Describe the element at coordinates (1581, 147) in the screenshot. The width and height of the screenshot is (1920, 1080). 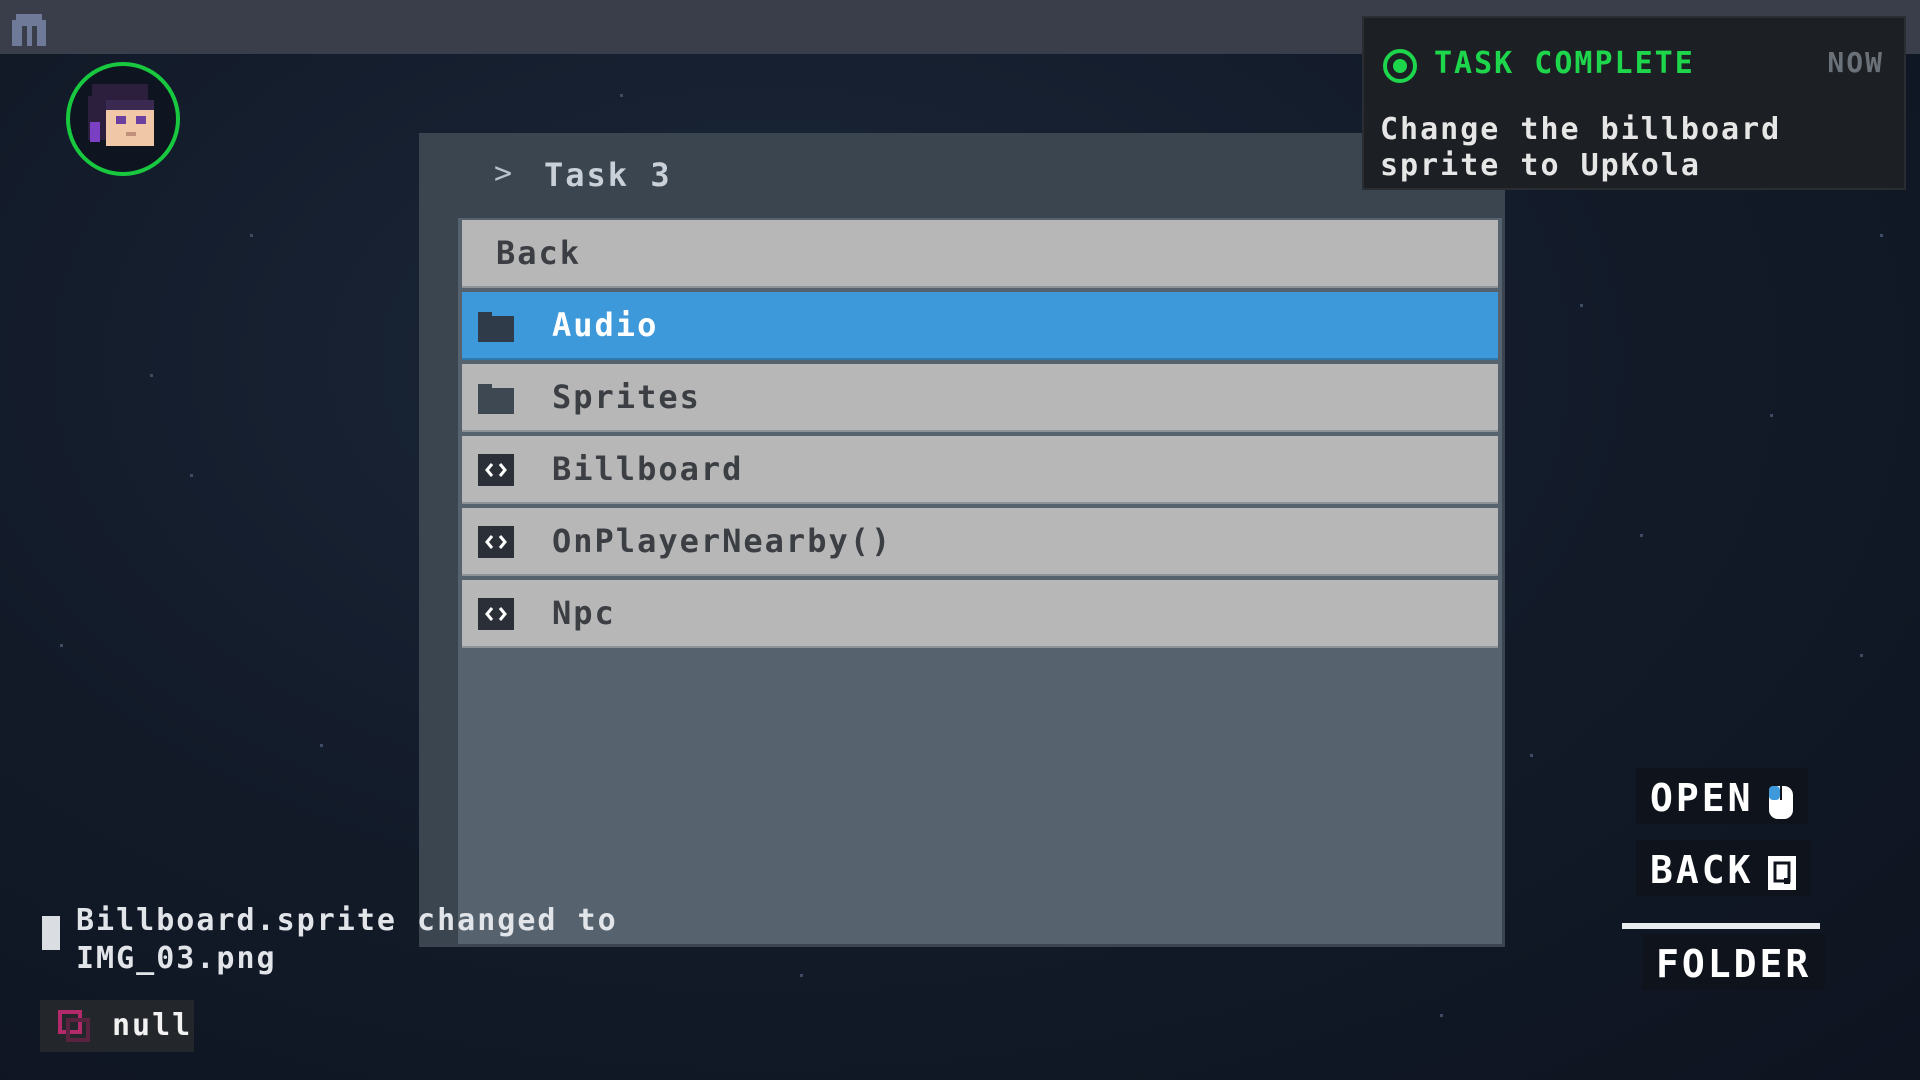
I see `notification-body: Change the billboard sprite to UpKola` at that location.